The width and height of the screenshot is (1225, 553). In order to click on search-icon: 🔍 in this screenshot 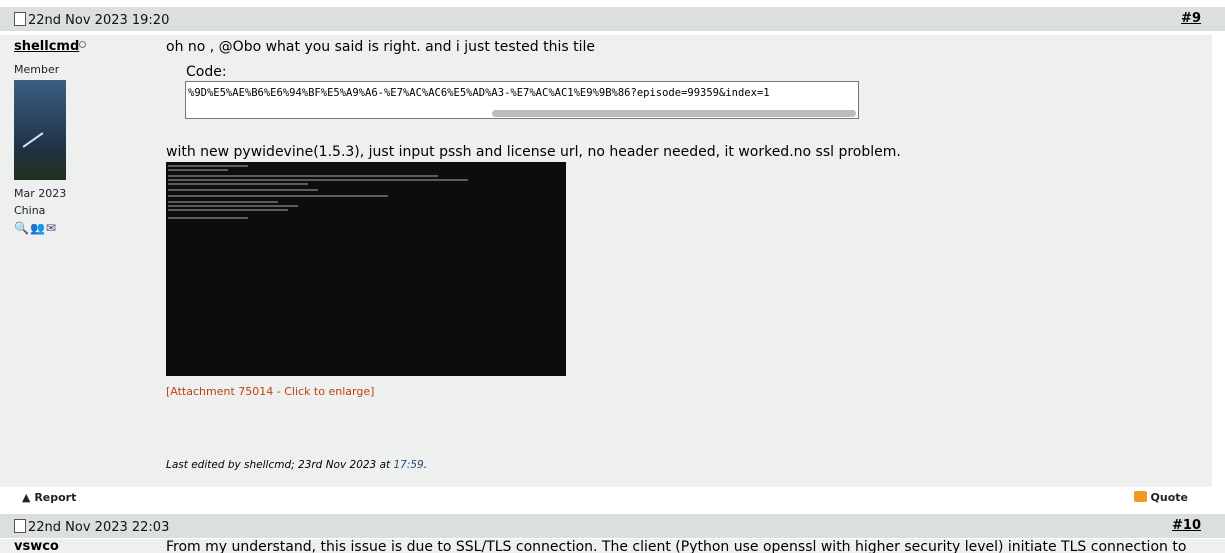, I will do `click(22, 228)`.